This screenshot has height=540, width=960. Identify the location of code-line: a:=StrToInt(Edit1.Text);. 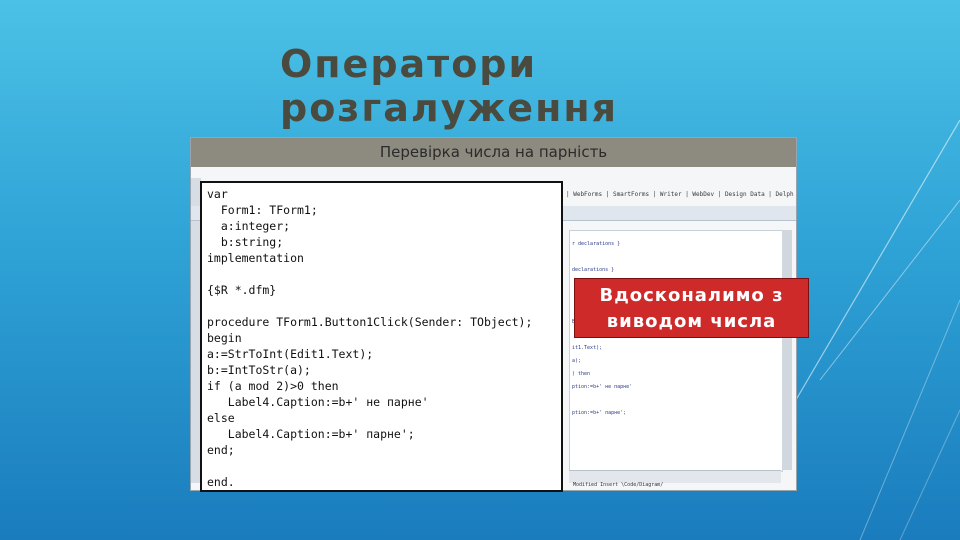
(290, 354).